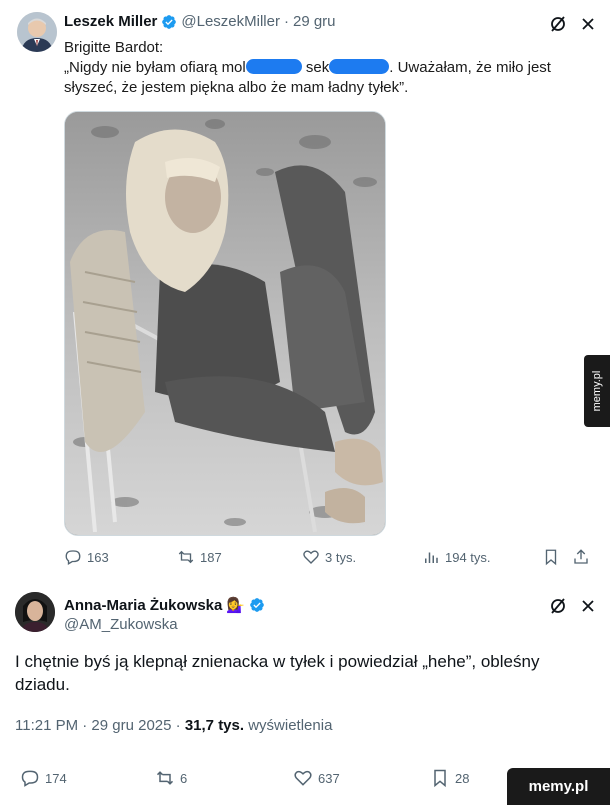 Image resolution: width=610 pixels, height=805 pixels. What do you see at coordinates (314, 21) in the screenshot?
I see `tweet-date: 29 gru` at bounding box center [314, 21].